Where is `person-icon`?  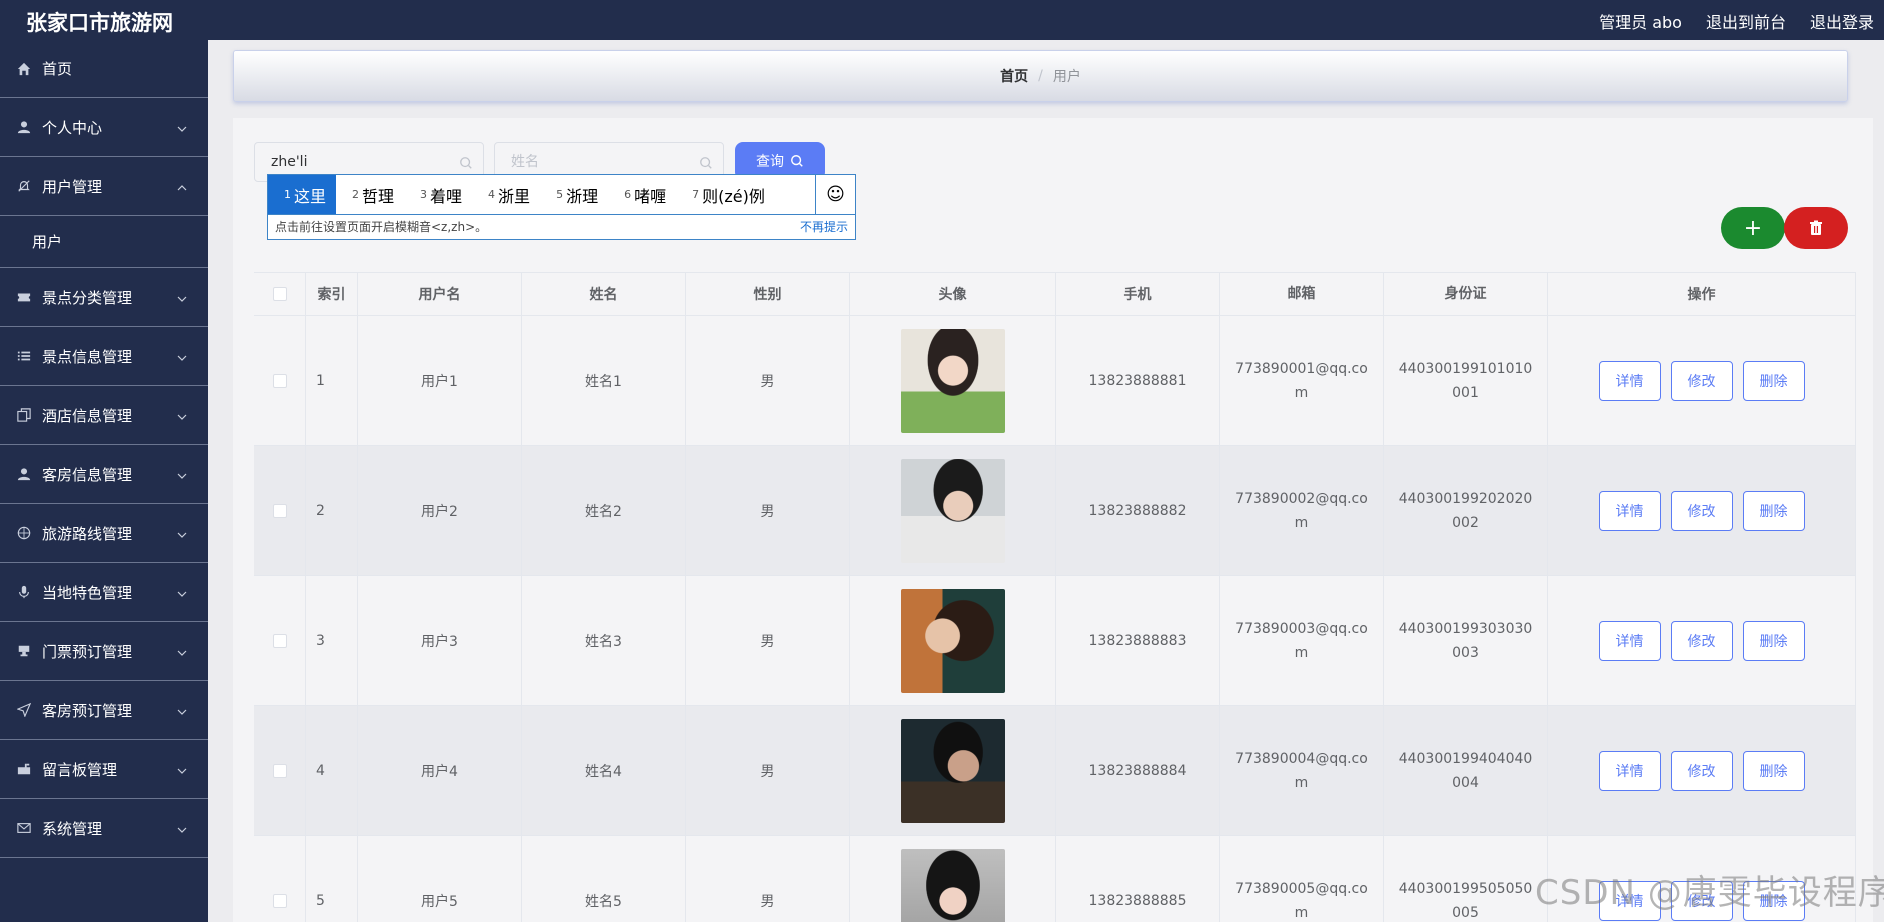 person-icon is located at coordinates (24, 127).